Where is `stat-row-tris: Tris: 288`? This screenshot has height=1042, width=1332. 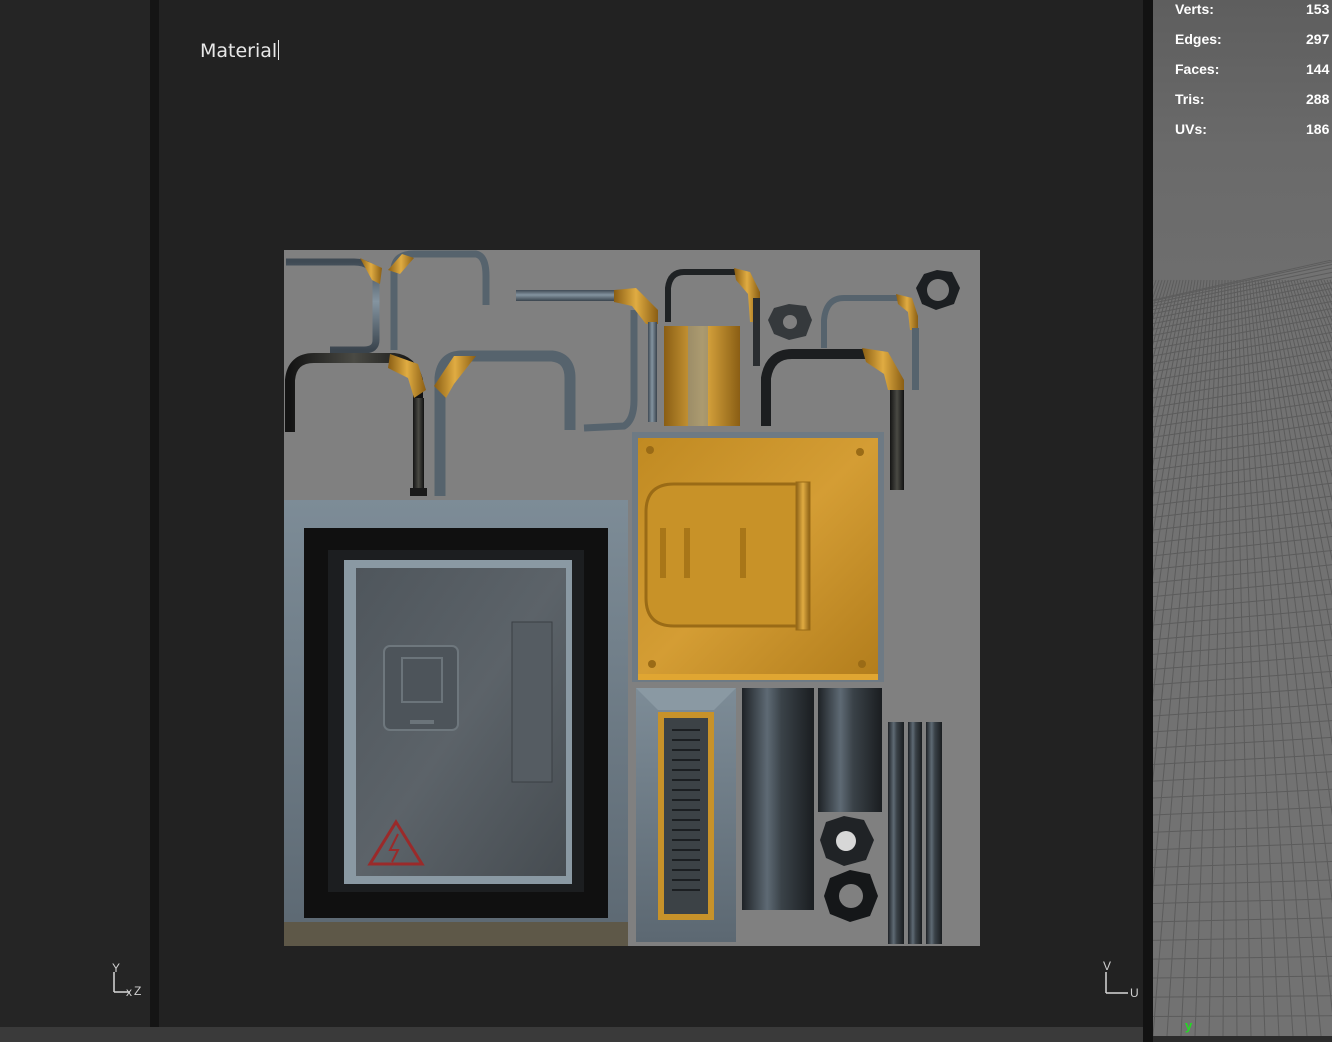
stat-row-tris: Tris: 288 is located at coordinates (1242, 101).